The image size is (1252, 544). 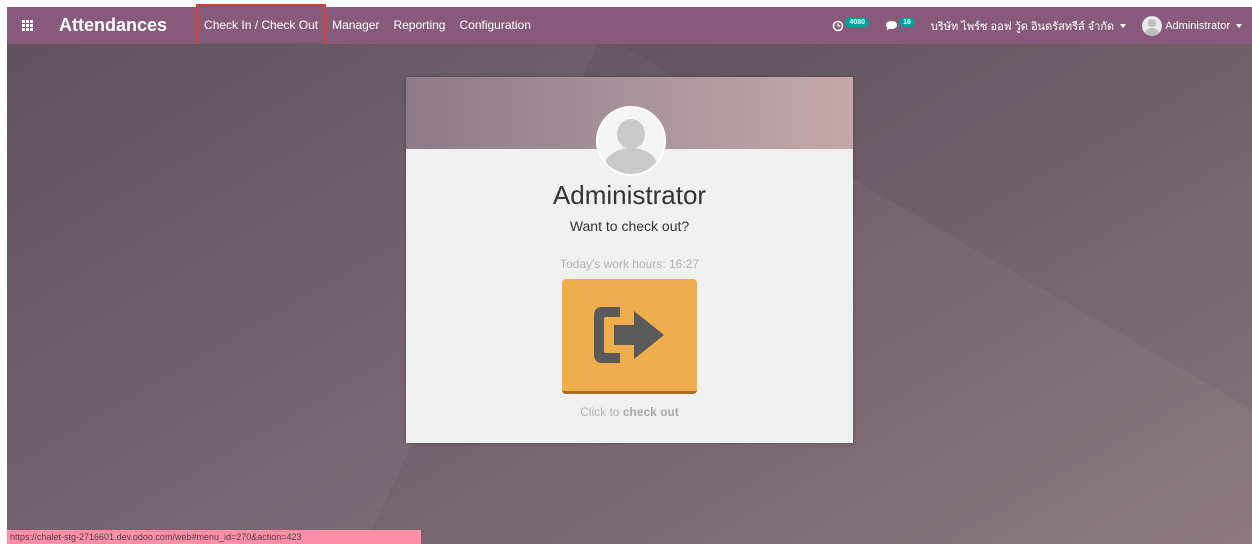 I want to click on employee-avatar, so click(x=631, y=141).